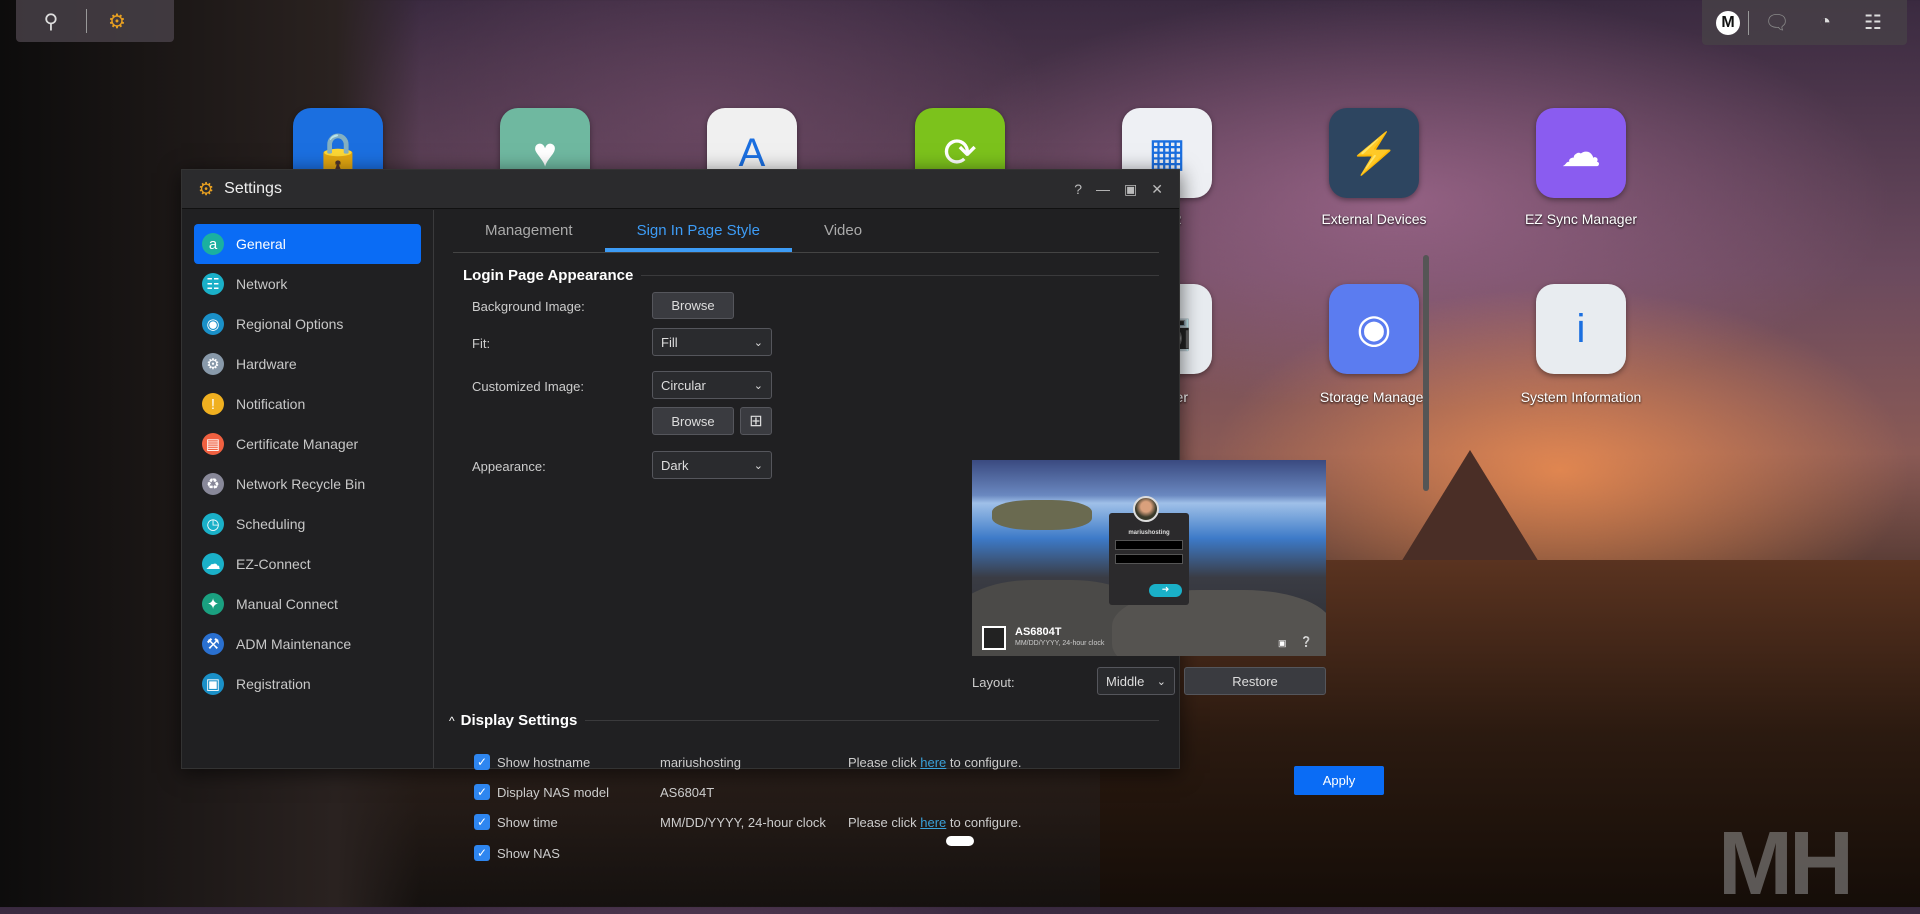 The width and height of the screenshot is (1920, 914). Describe the element at coordinates (1777, 22) in the screenshot. I see `message-icon: 🗨` at that location.